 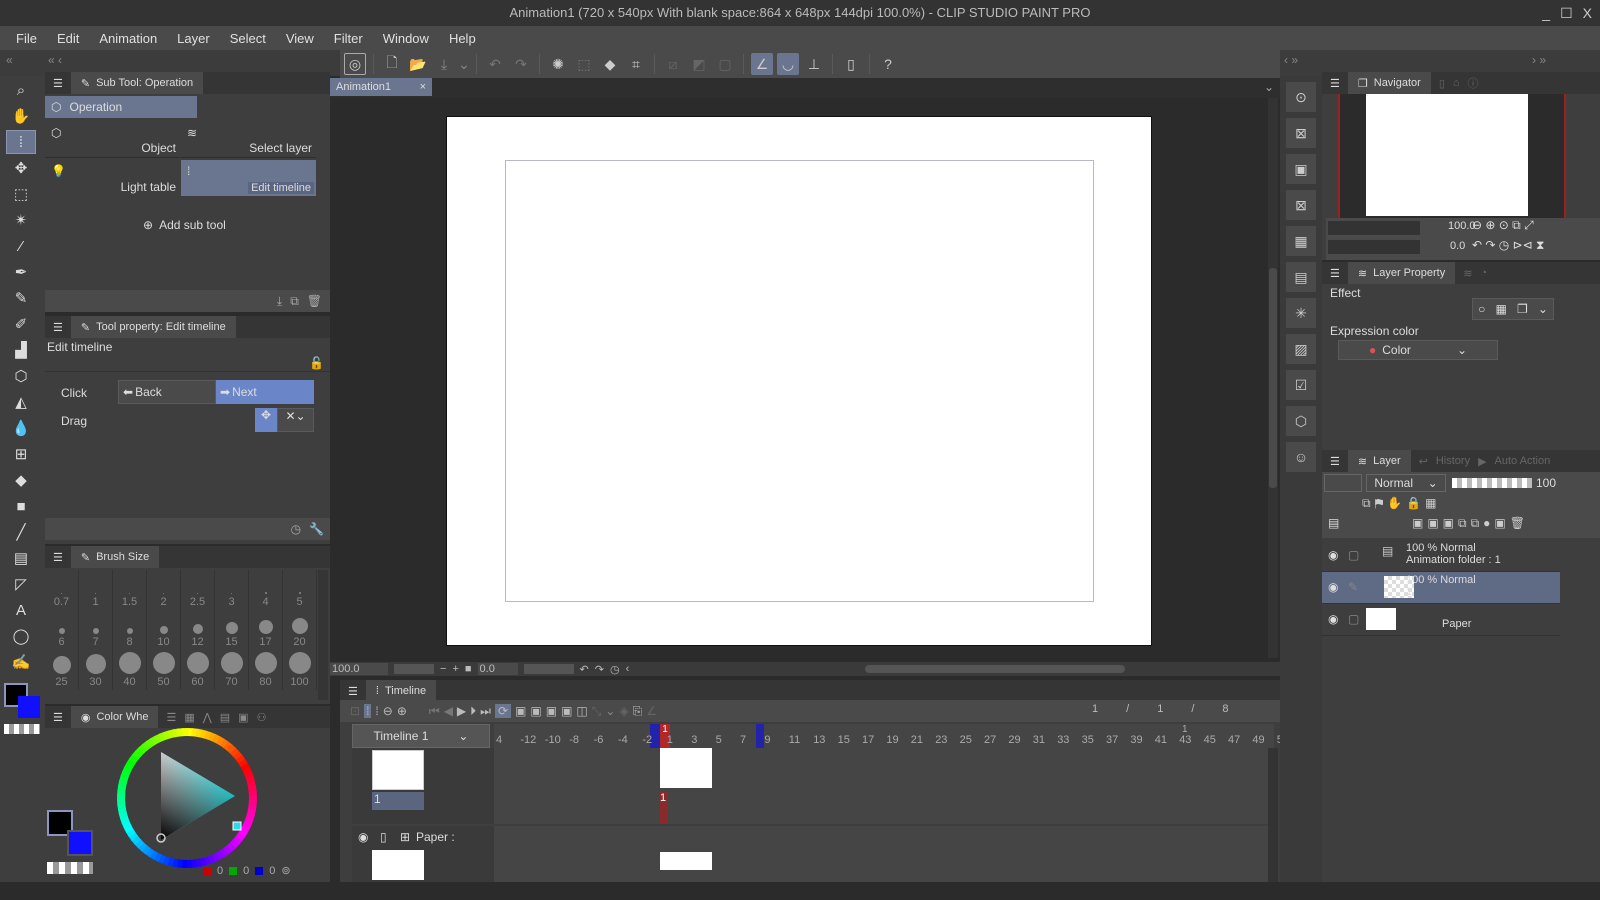 What do you see at coordinates (21, 246) in the screenshot?
I see `eyedropper-tool-icon: ⁄` at bounding box center [21, 246].